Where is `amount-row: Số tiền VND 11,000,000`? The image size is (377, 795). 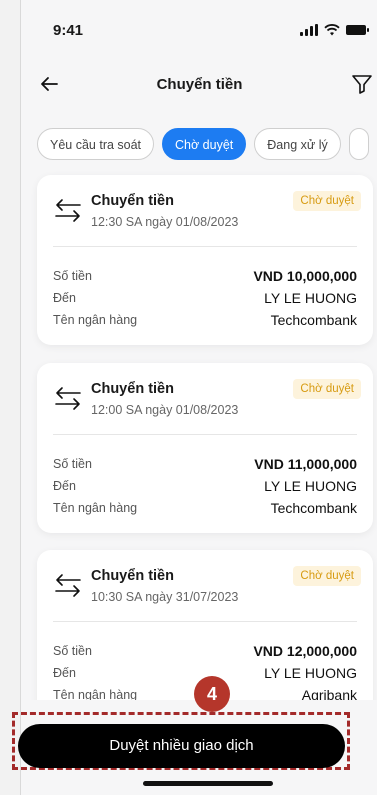
amount-row: Số tiền VND 11,000,000 is located at coordinates (205, 464).